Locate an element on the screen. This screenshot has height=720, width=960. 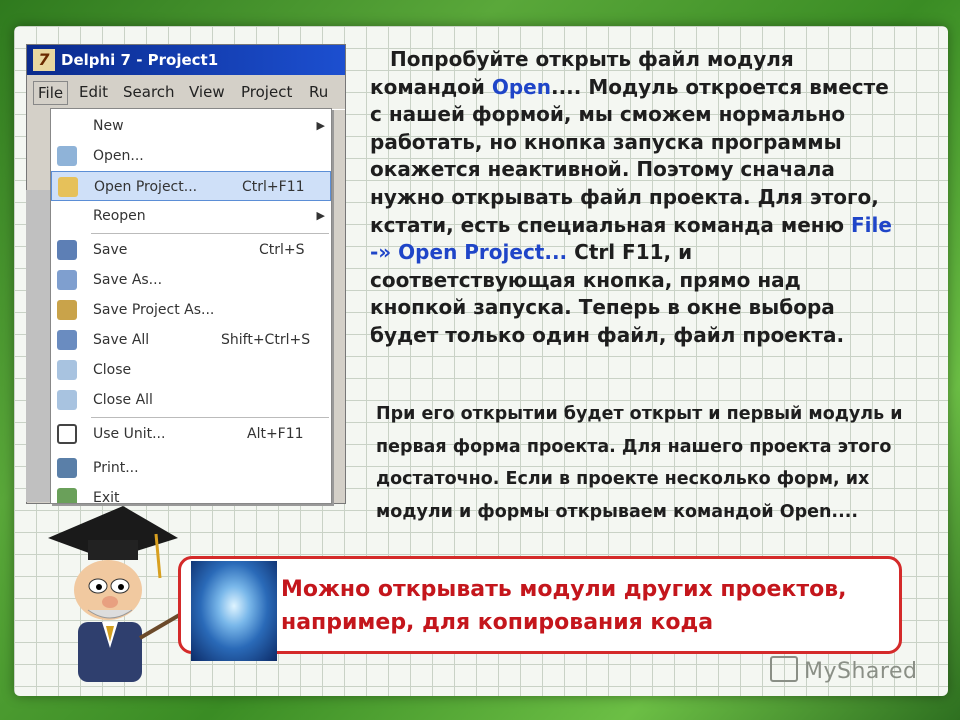
delphi-side-panel is located at coordinates (38, 346).